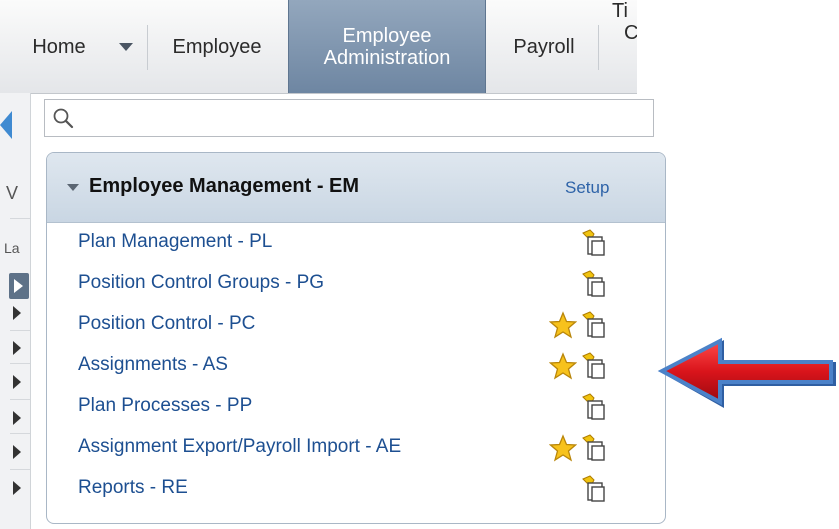 This screenshot has height=529, width=839. I want to click on nav-tab-home: Home, so click(59, 46).